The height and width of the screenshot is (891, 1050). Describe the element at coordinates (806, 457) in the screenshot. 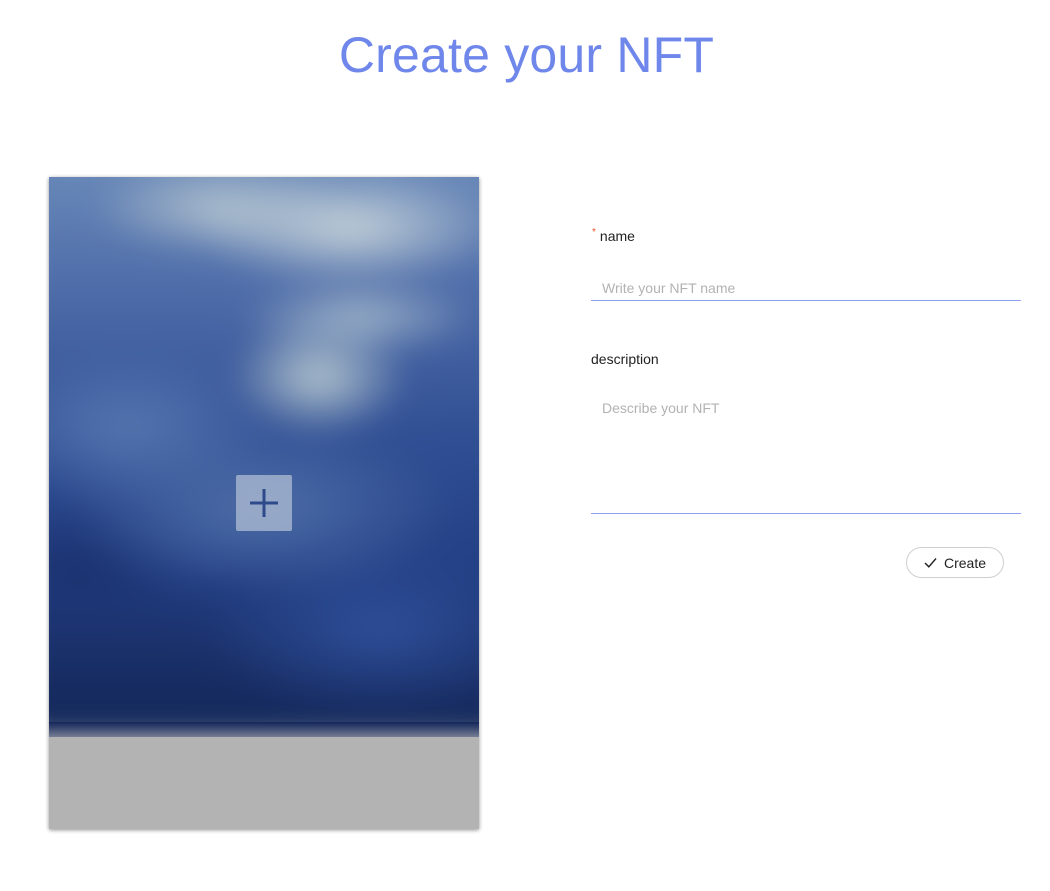

I see `description-input` at that location.